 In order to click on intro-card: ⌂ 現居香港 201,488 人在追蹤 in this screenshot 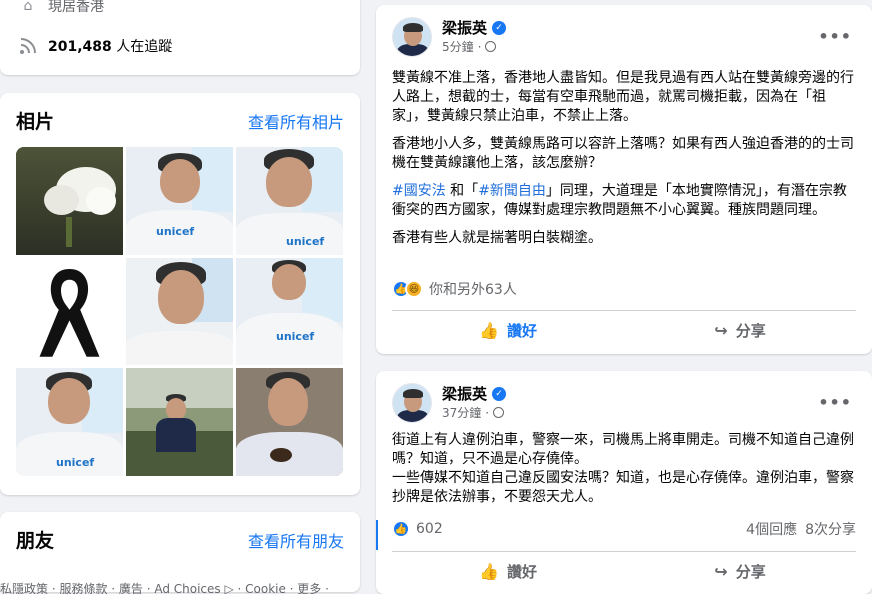, I will do `click(180, 37)`.